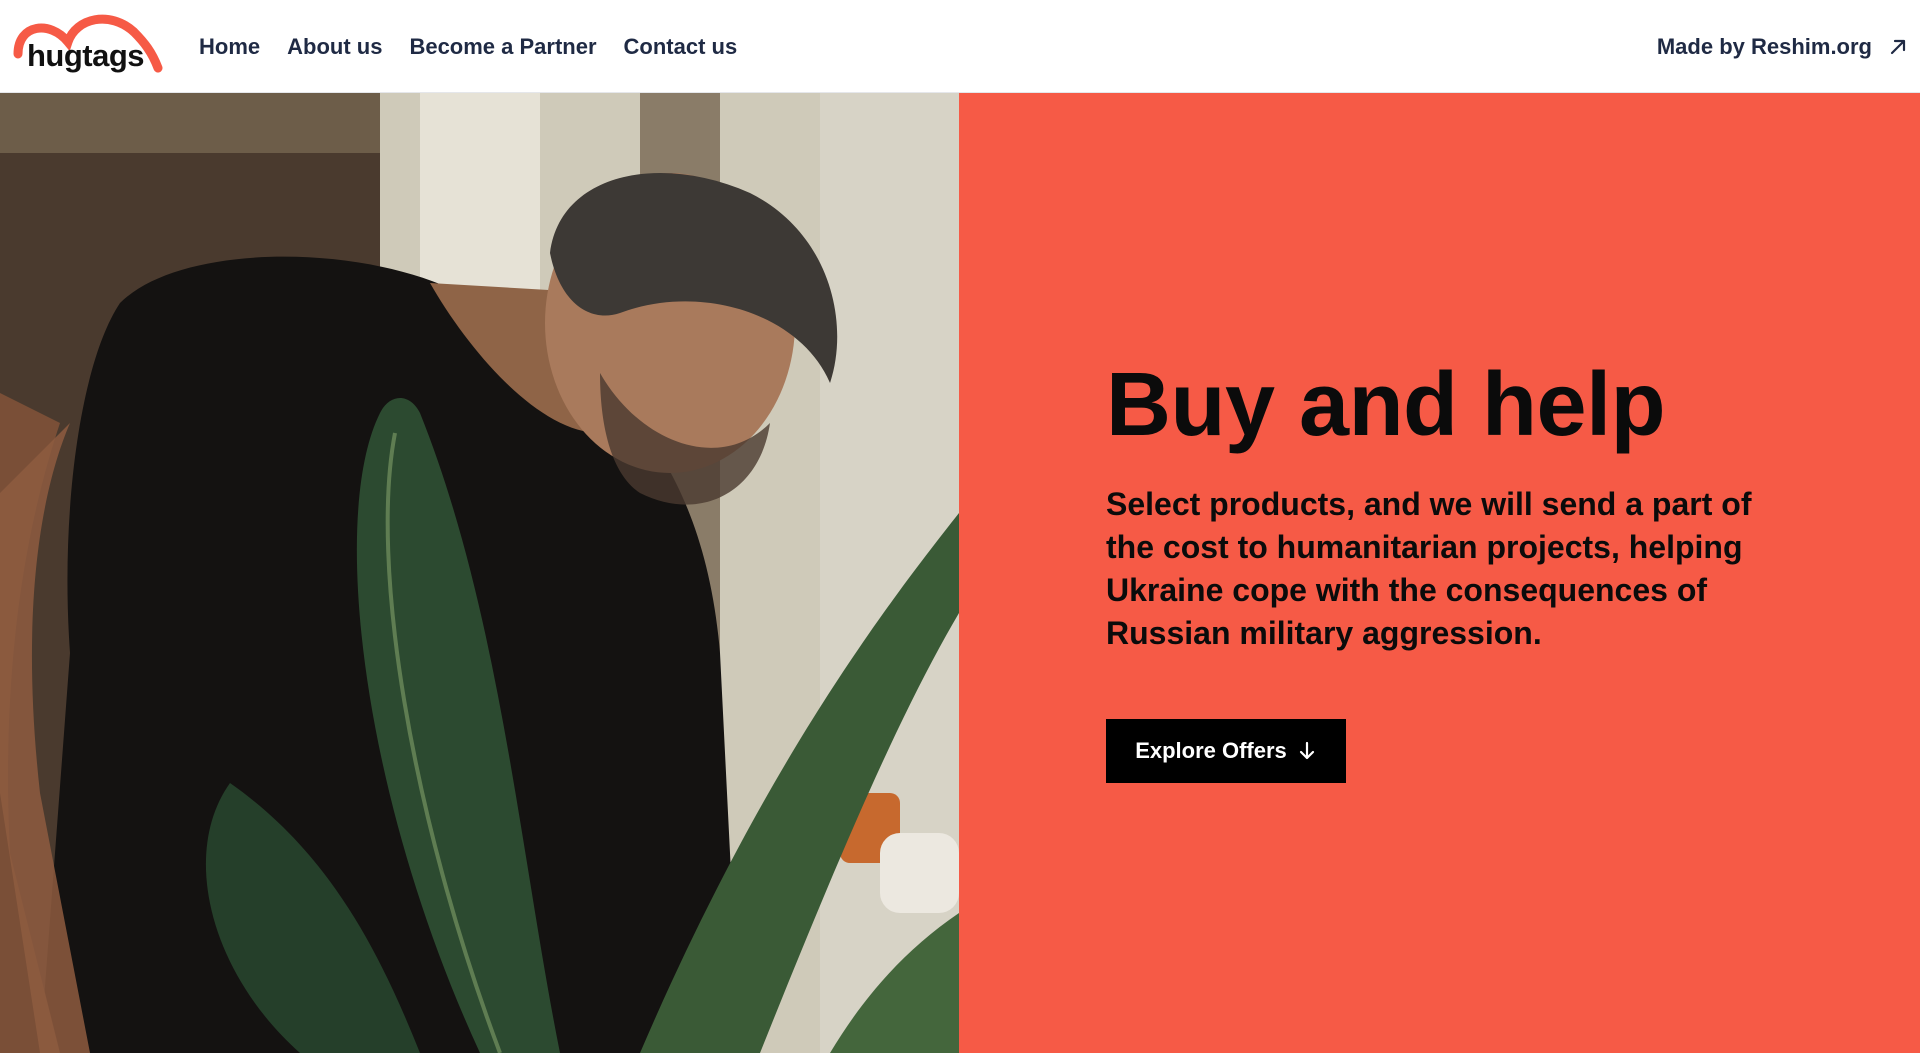 The image size is (1920, 1053). I want to click on nav-about-us: About us, so click(334, 47).